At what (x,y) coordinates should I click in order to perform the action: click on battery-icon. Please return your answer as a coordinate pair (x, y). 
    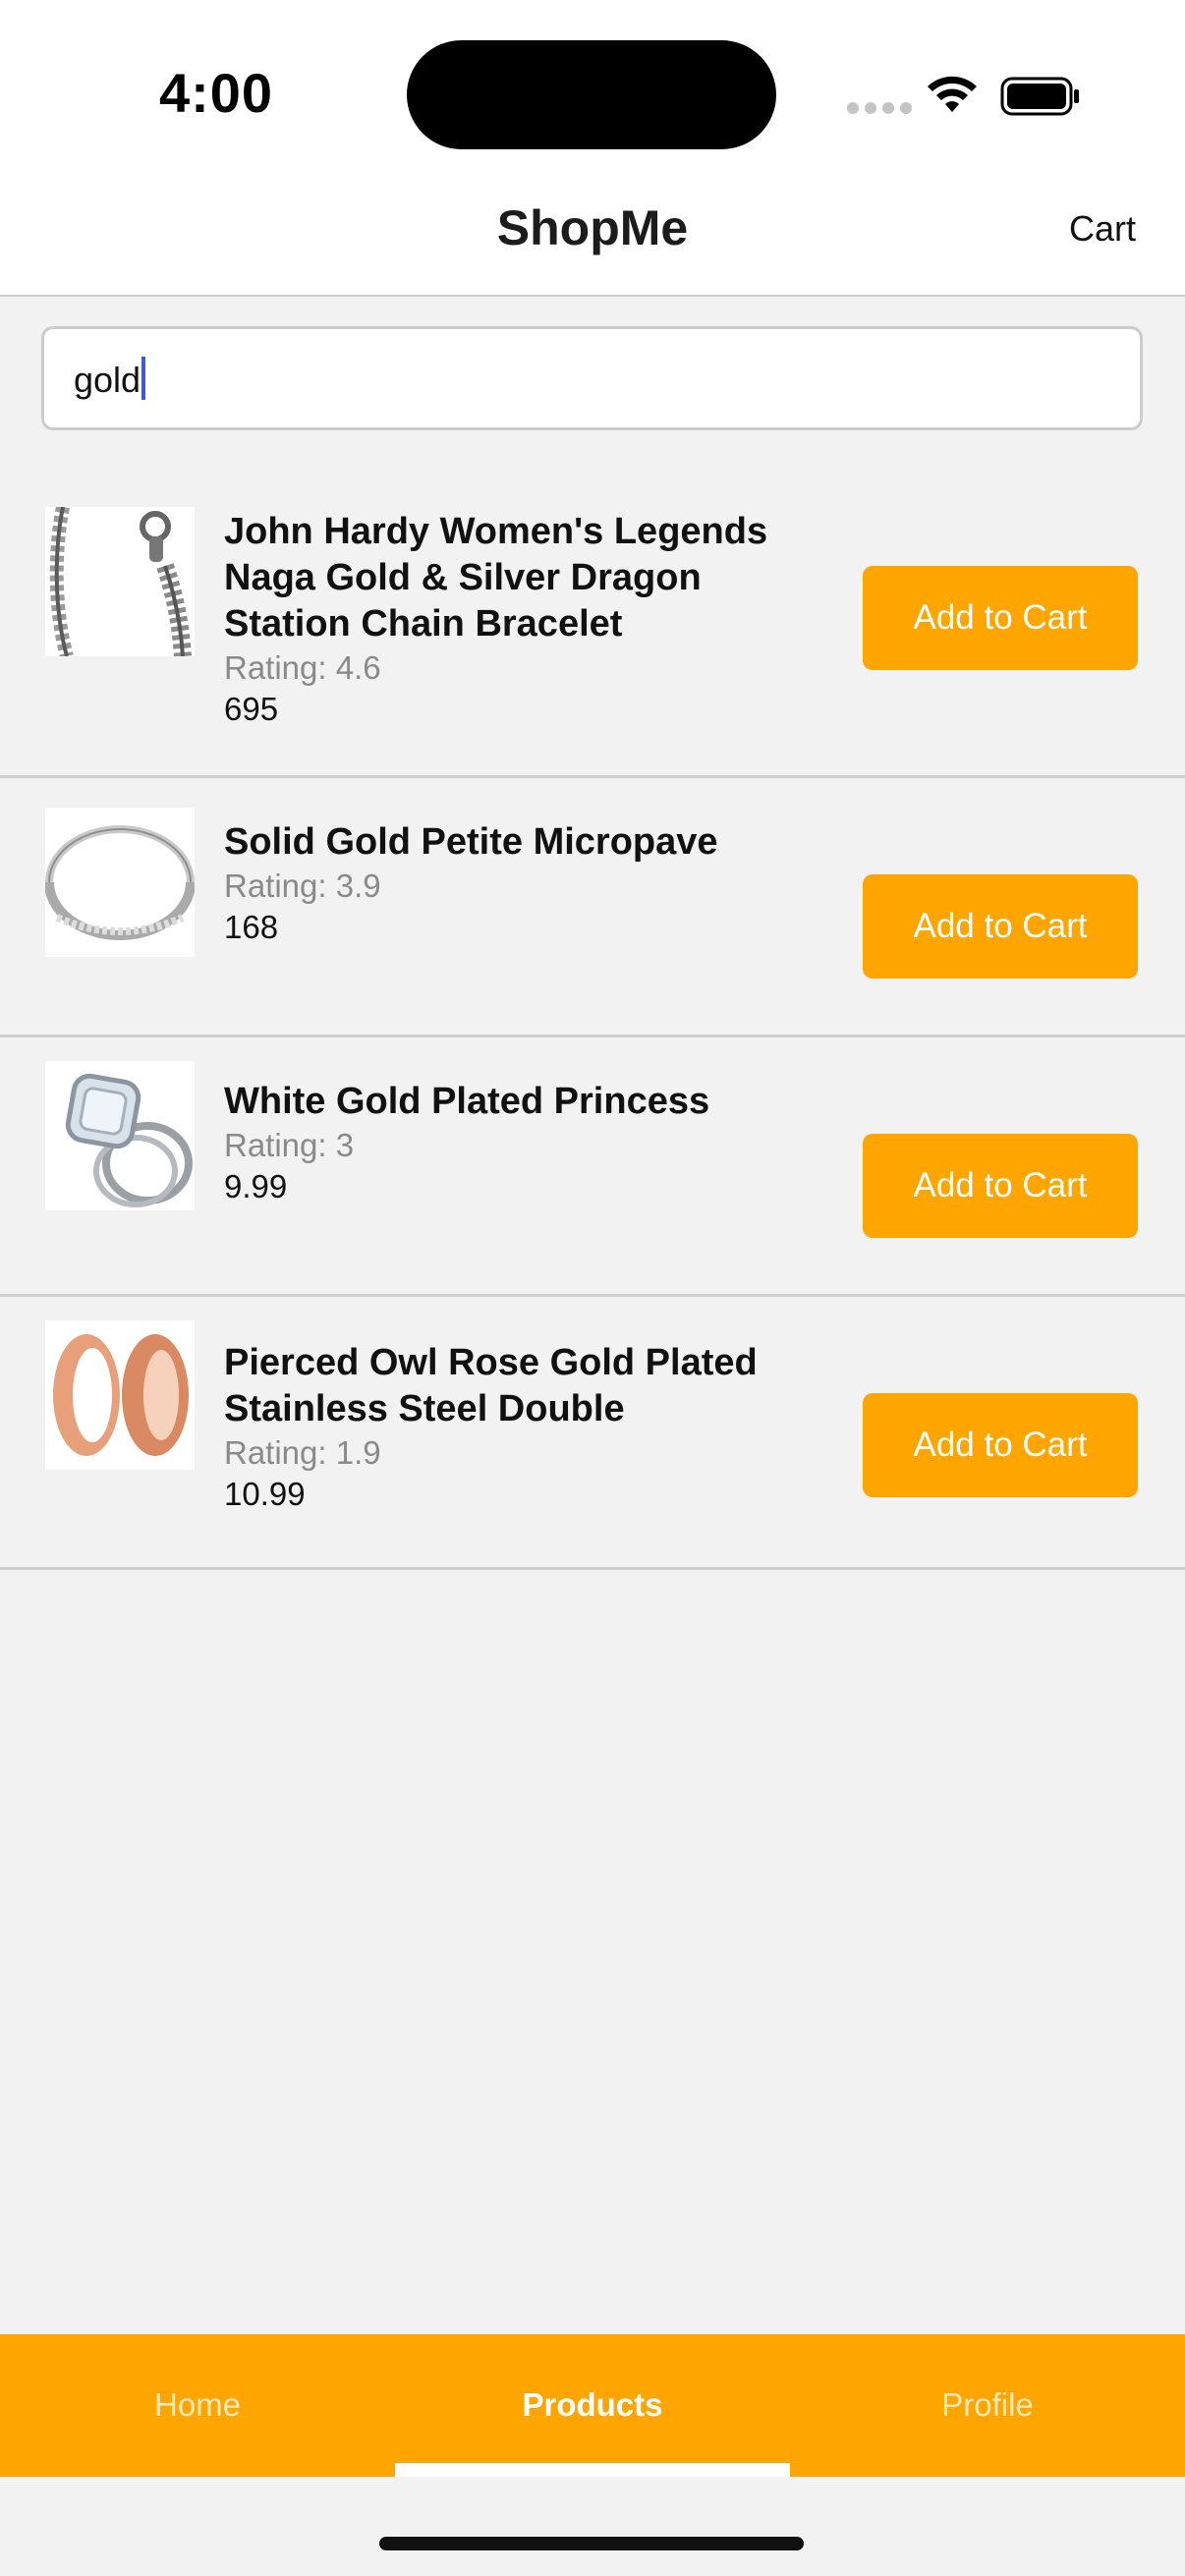
    Looking at the image, I should click on (1040, 96).